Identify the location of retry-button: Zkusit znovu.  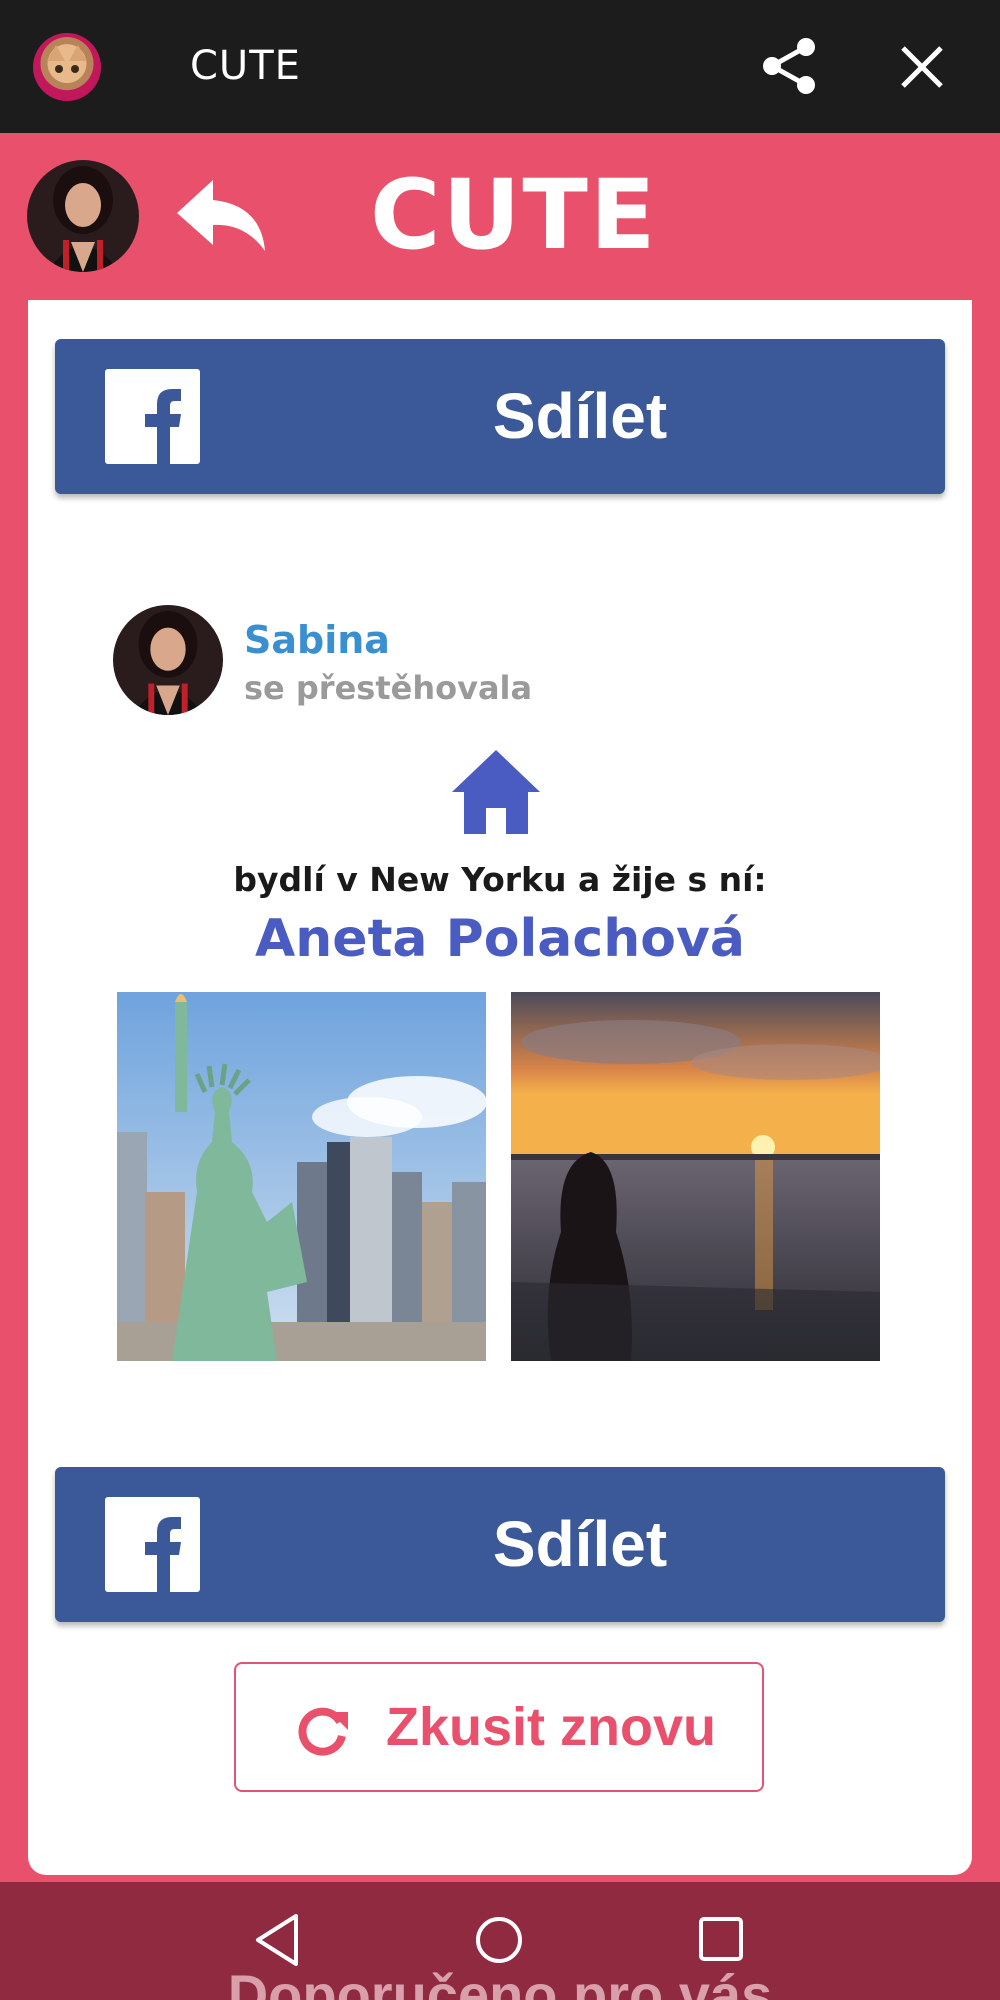
(499, 1727).